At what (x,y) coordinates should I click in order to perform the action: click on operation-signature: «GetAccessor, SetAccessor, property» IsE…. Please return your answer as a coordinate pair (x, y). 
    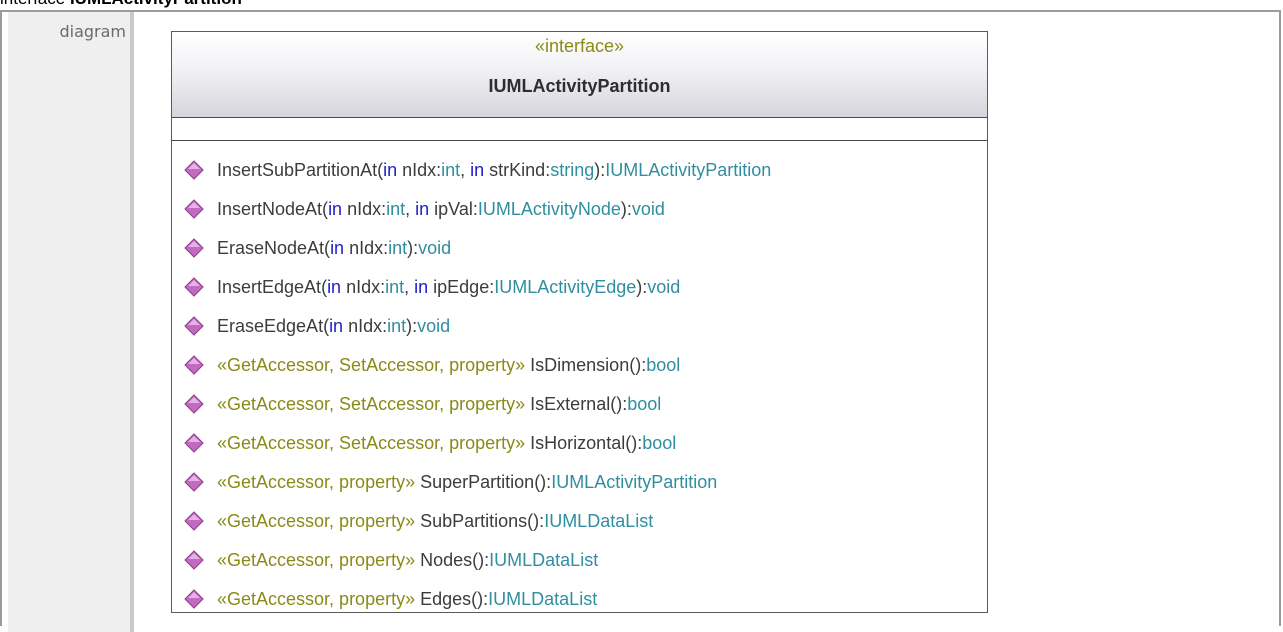
    Looking at the image, I should click on (439, 404).